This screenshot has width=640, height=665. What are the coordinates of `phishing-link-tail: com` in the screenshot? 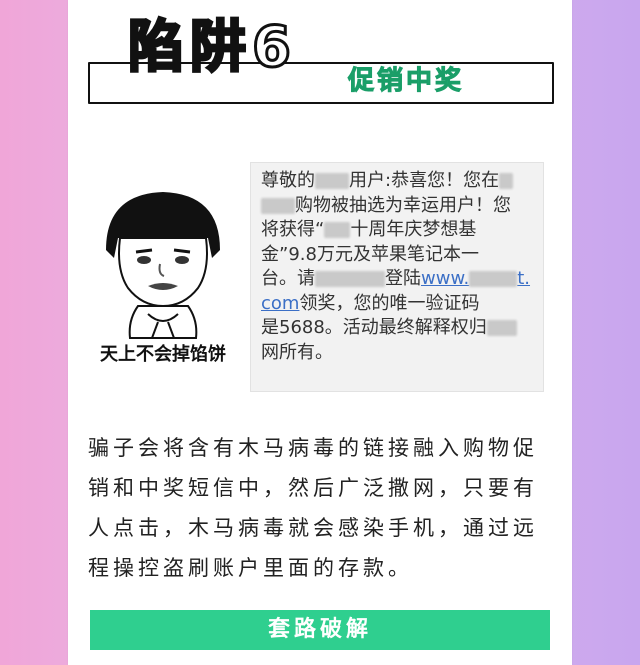 It's located at (280, 303).